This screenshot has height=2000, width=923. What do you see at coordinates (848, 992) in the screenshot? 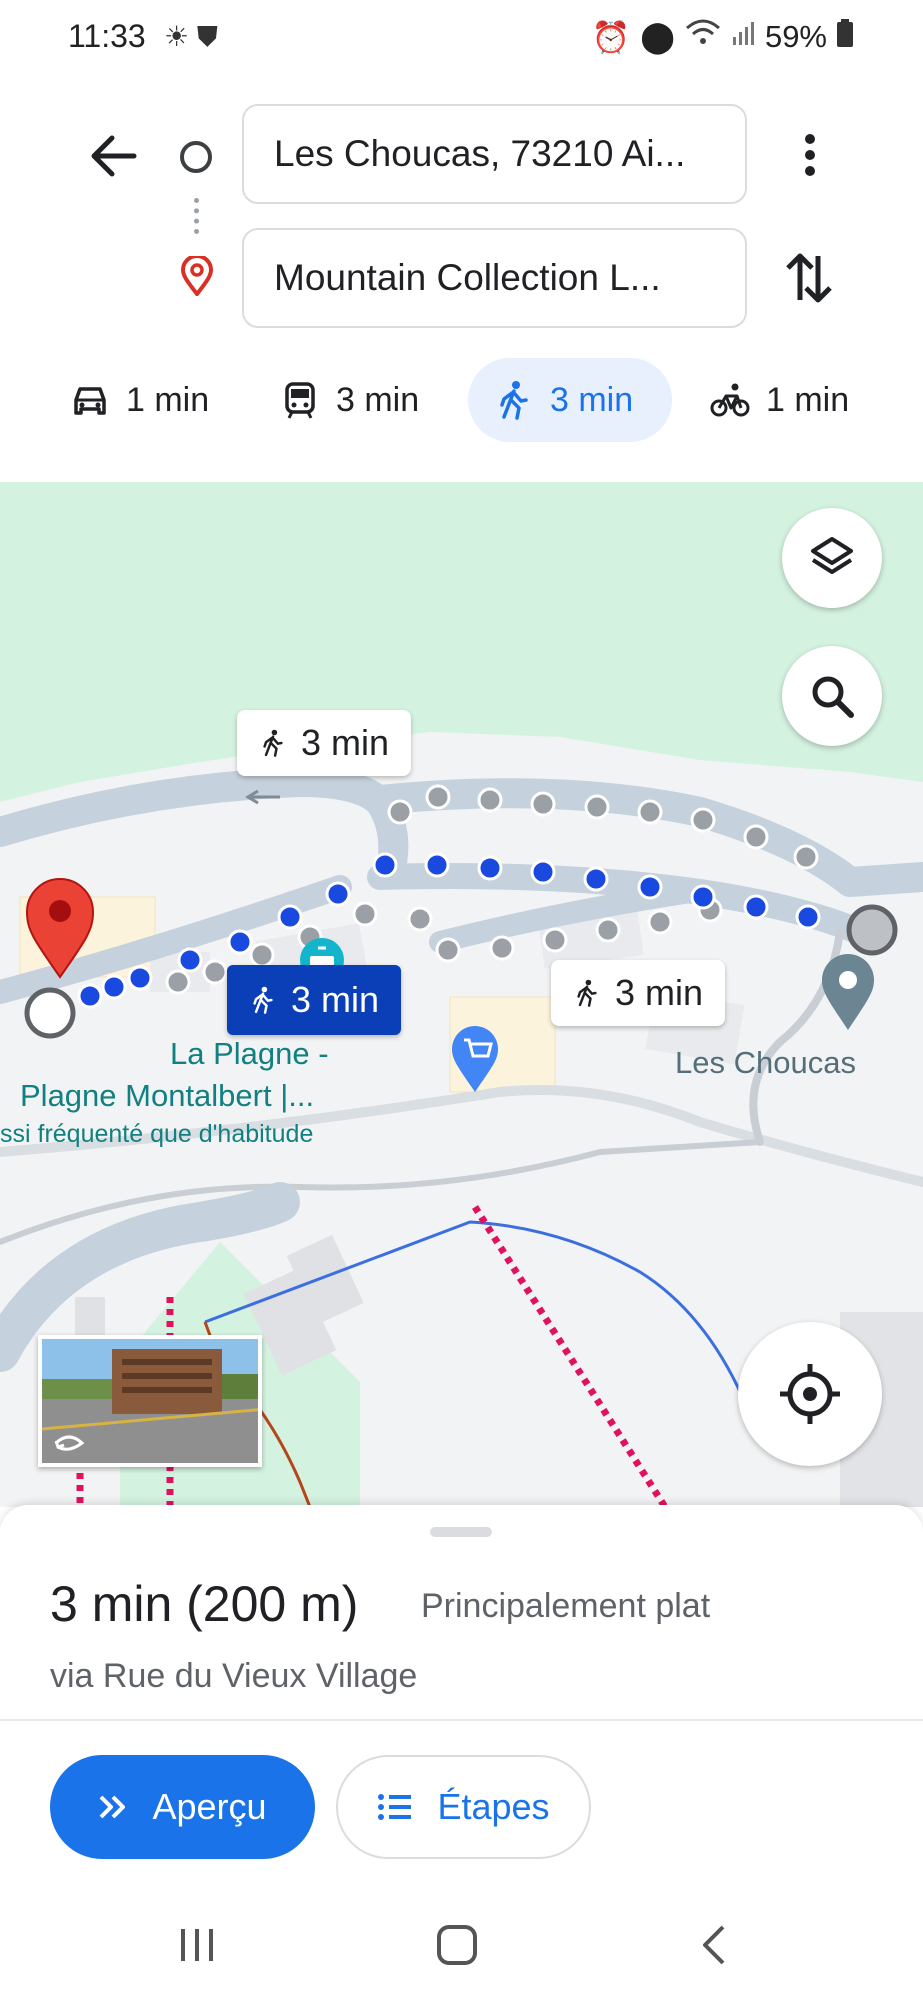
I see `place-pin-icon` at bounding box center [848, 992].